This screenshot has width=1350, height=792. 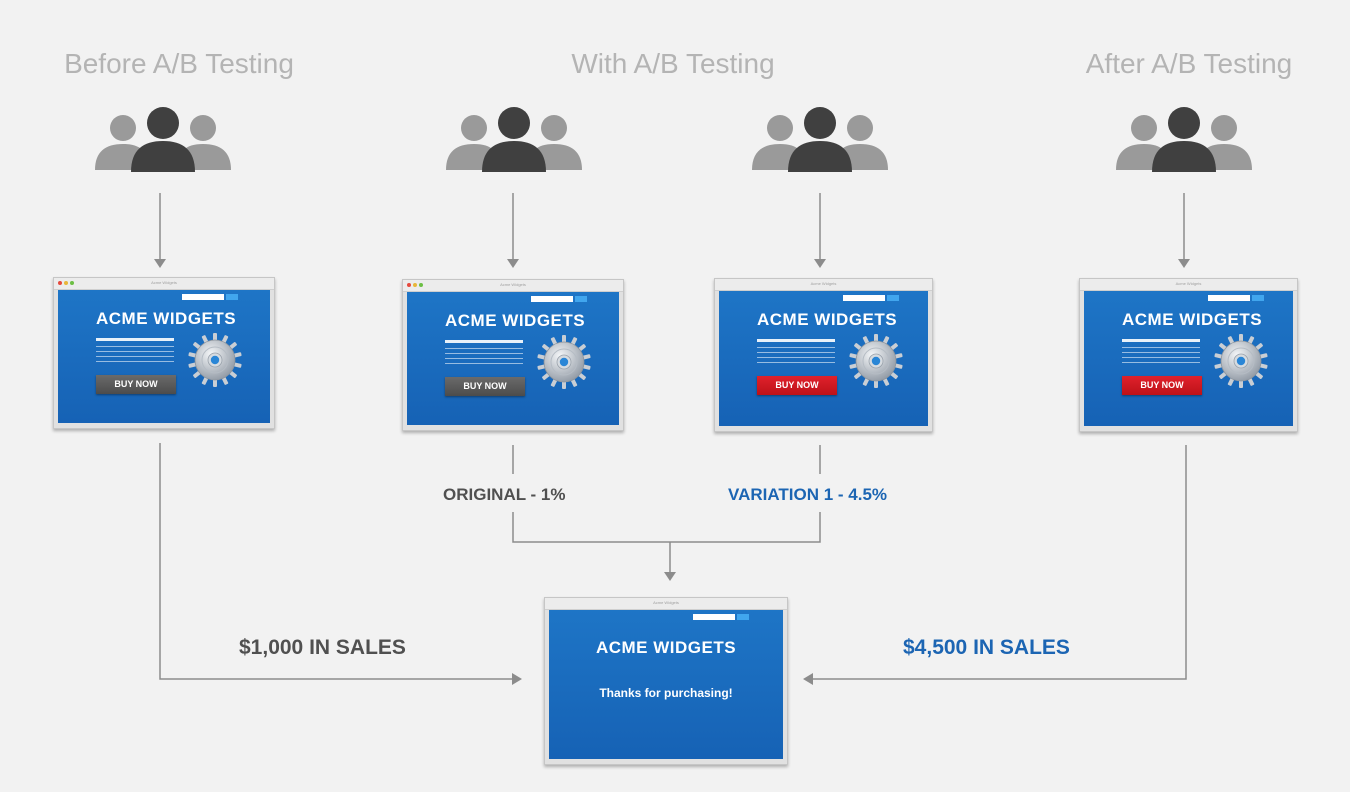 I want to click on arrow-right-icon, so click(x=517, y=679).